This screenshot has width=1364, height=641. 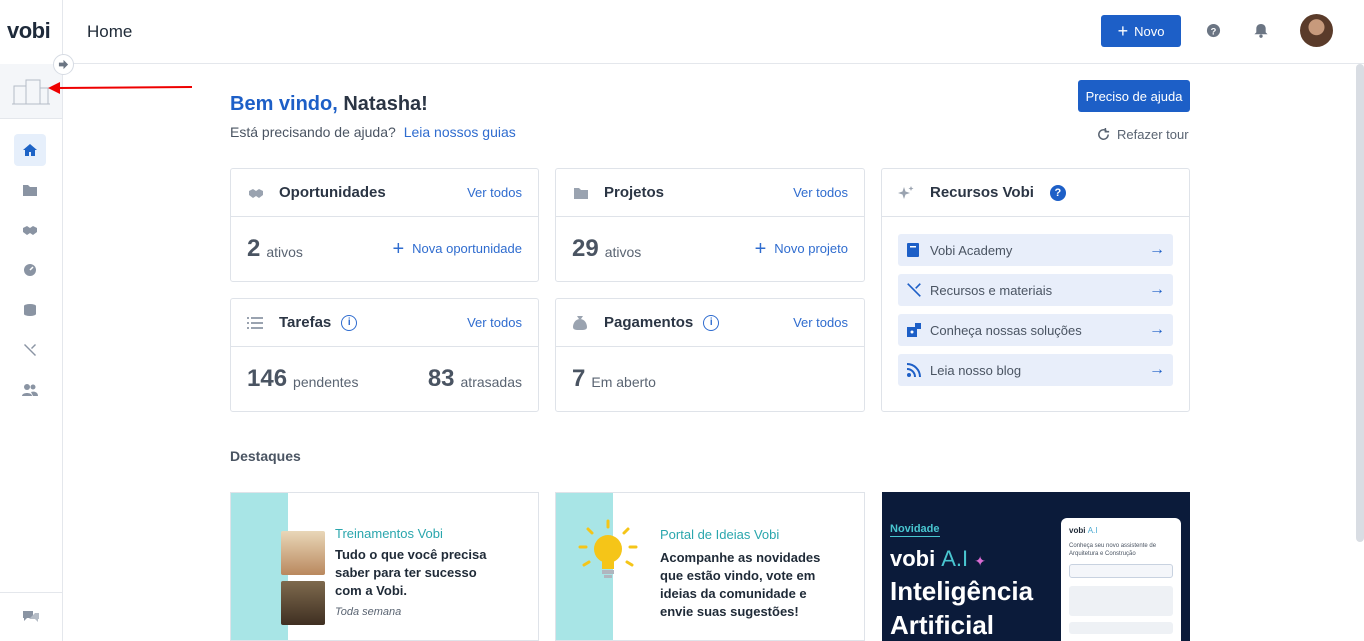 I want to click on resource-materials: Recursos e materiais →, so click(x=1035, y=290).